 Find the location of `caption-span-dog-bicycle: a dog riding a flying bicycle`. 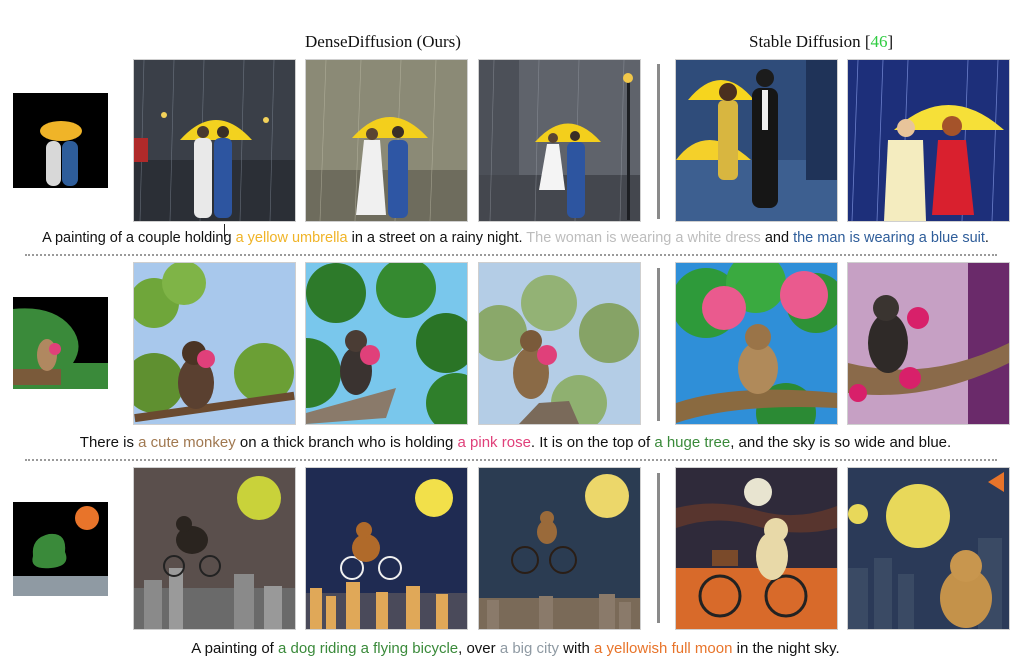

caption-span-dog-bicycle: a dog riding a flying bicycle is located at coordinates (368, 648).